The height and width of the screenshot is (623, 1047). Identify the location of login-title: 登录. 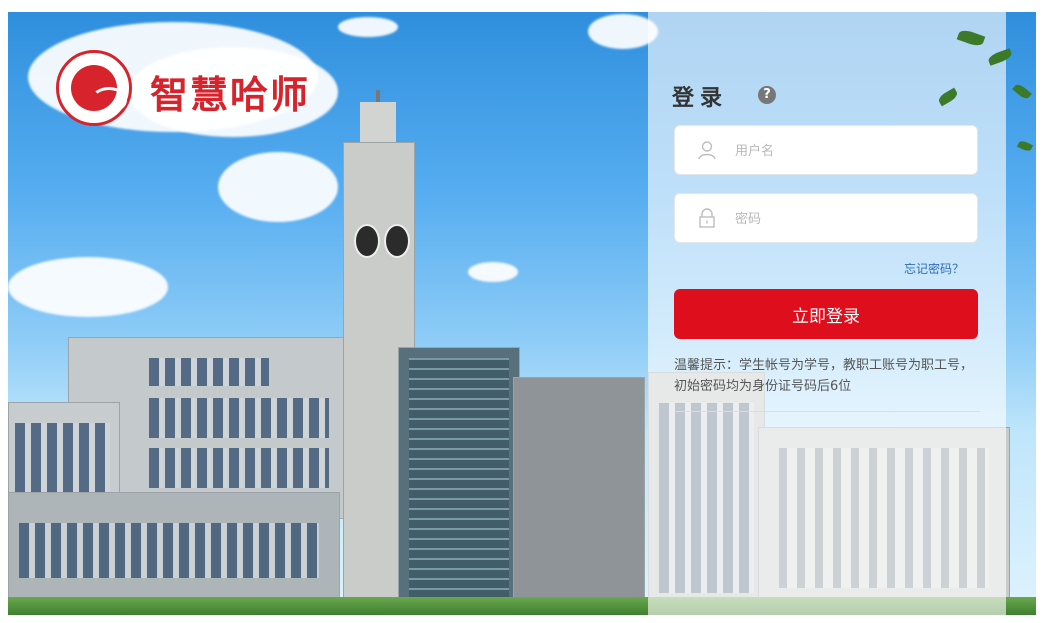
(700, 98).